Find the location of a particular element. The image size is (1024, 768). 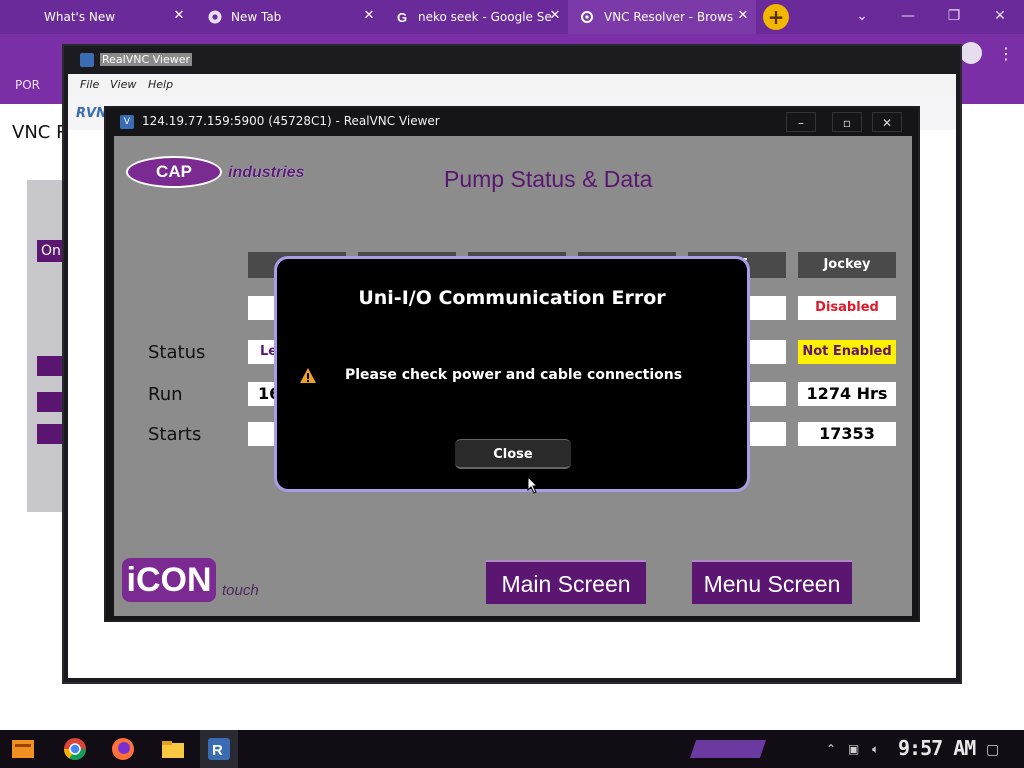

side-panel: On is located at coordinates (46, 346).